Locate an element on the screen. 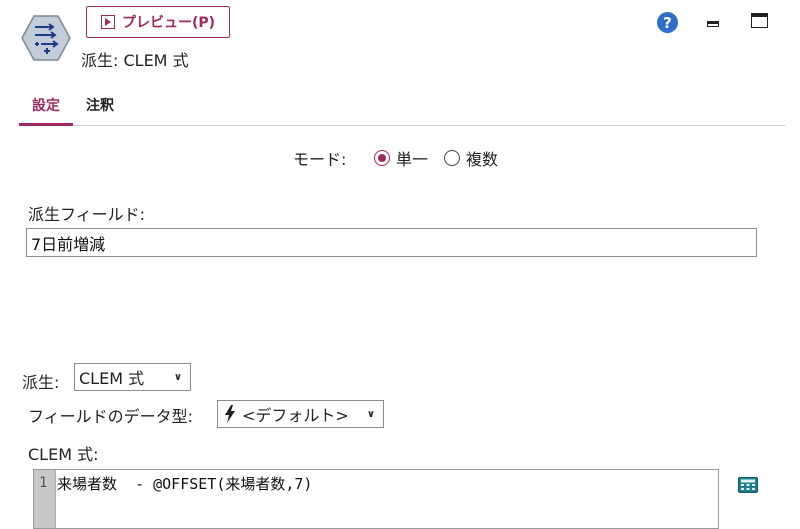 The image size is (800, 529). field-type-select: <デフォルト> ∨ is located at coordinates (300, 414).